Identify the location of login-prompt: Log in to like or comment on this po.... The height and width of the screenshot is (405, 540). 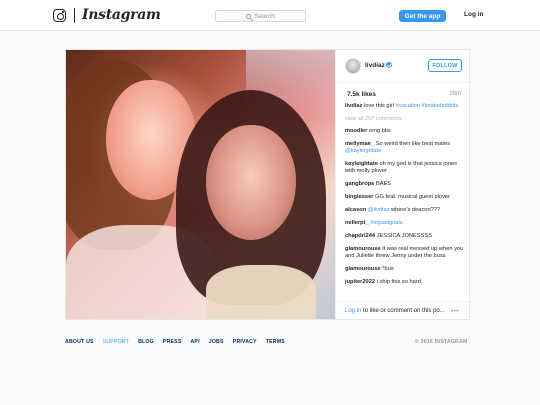
(395, 311).